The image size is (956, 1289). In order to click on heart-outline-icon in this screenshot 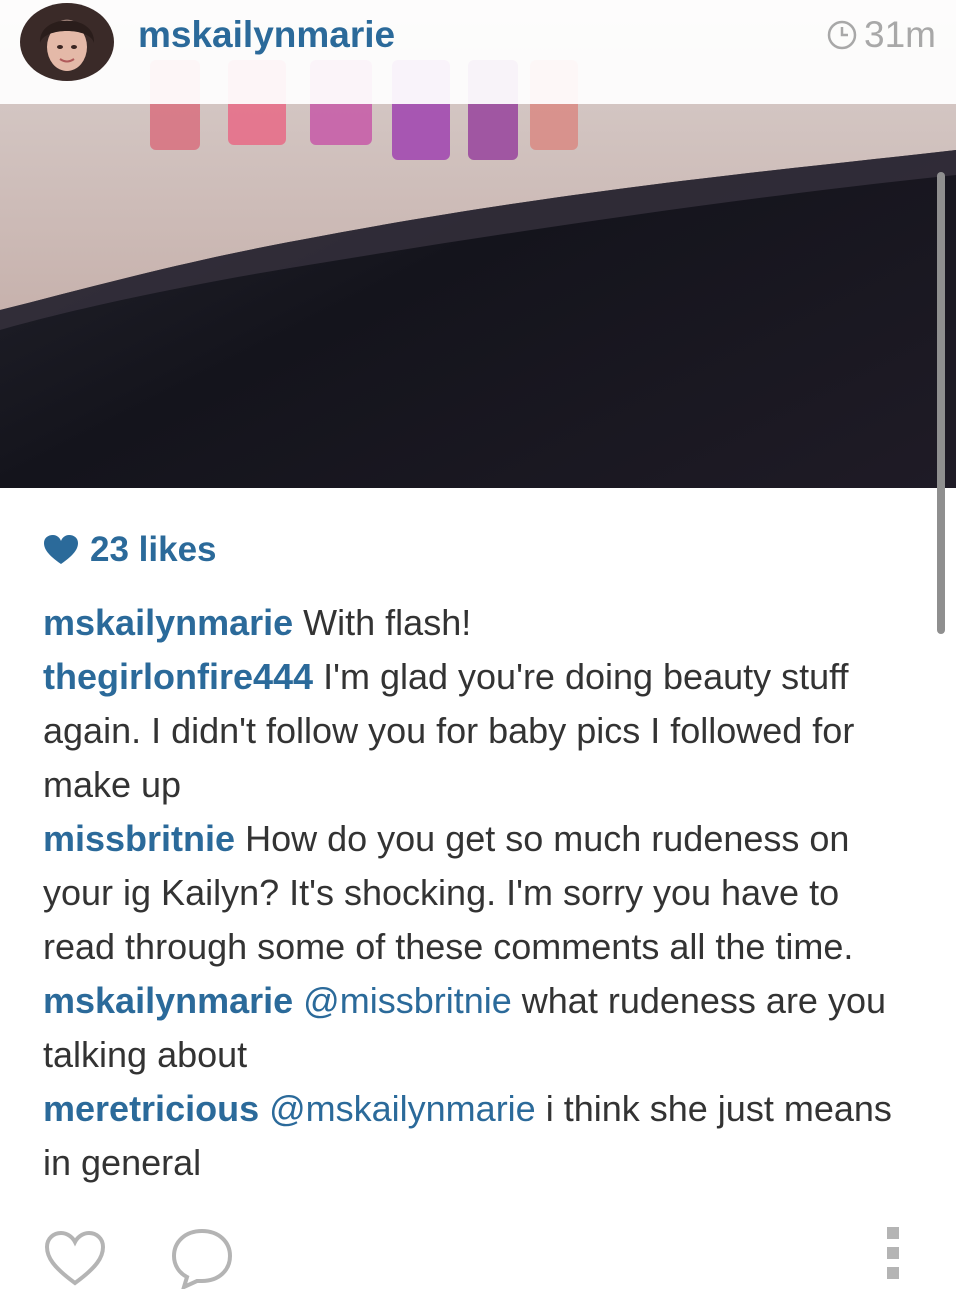, I will do `click(75, 1258)`.